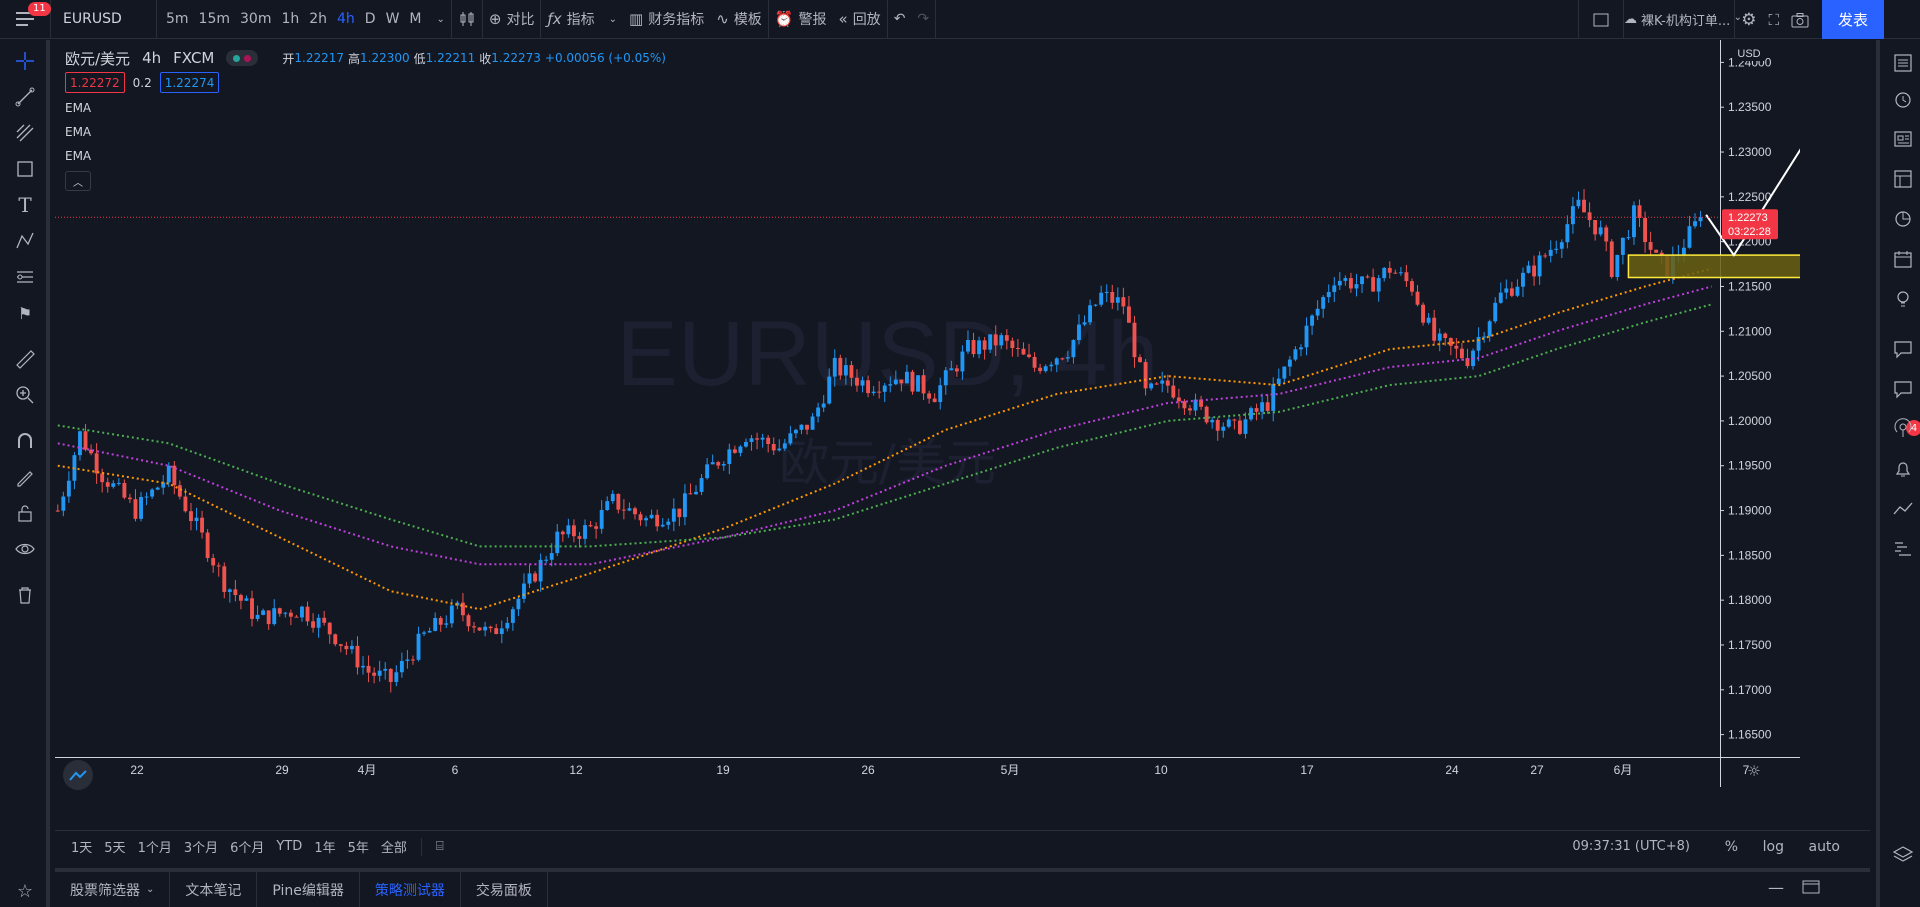 Image resolution: width=1920 pixels, height=907 pixels. What do you see at coordinates (394, 846) in the screenshot?
I see `range-button: 全部` at bounding box center [394, 846].